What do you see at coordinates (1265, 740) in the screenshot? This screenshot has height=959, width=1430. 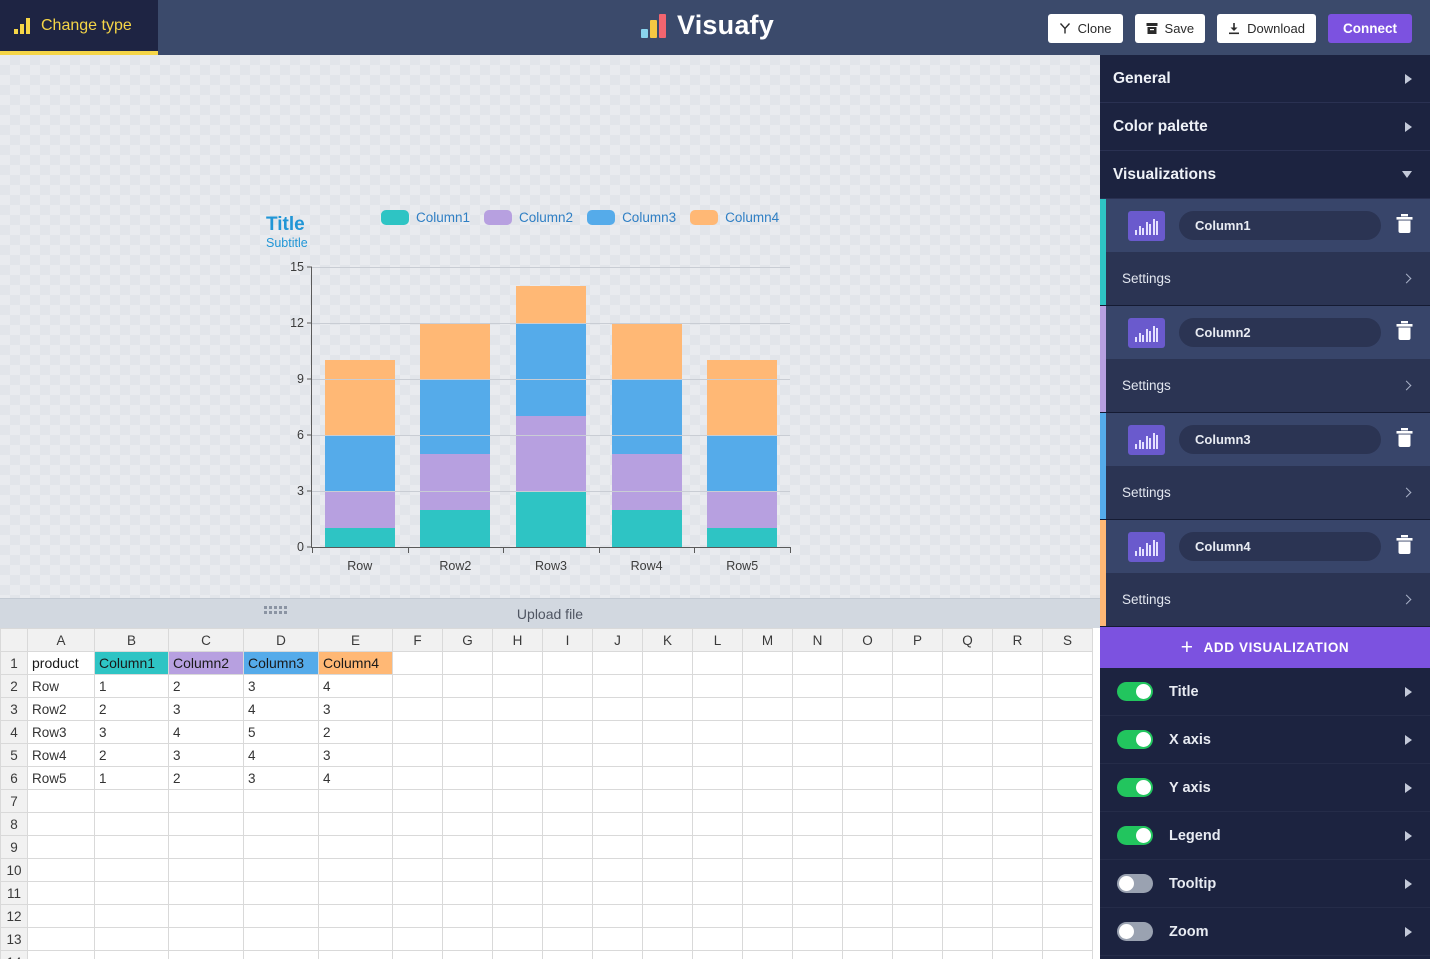 I see `toggle-row-x-axis: X axis` at bounding box center [1265, 740].